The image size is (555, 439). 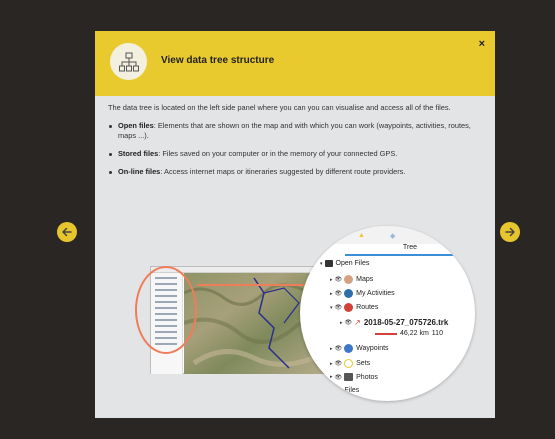 I want to click on tree-item-routes: ▾ 👁 Routes, so click(x=354, y=307).